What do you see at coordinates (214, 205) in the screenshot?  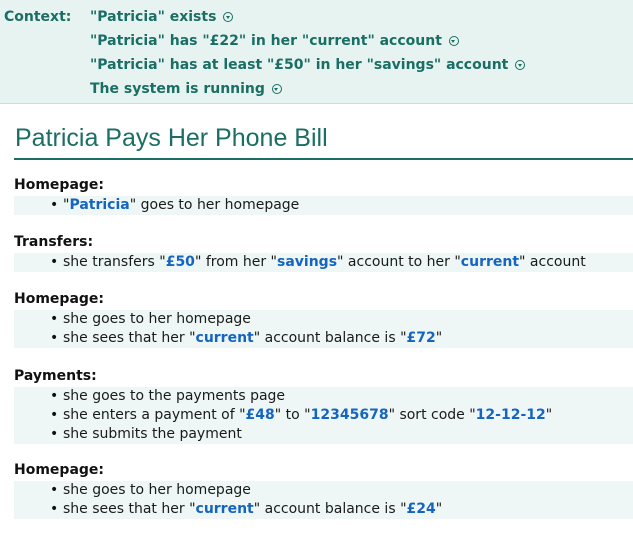 I see `step-text: " goes to her homepage` at bounding box center [214, 205].